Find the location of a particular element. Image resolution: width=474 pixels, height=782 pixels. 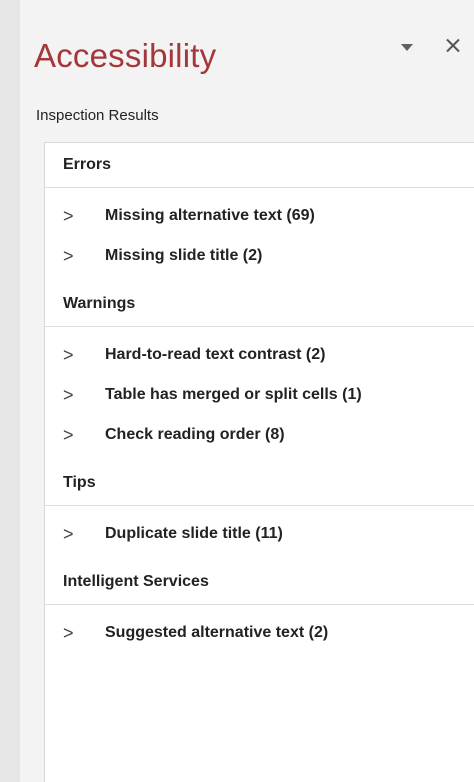

pane-title: Accessibility is located at coordinates (125, 55).